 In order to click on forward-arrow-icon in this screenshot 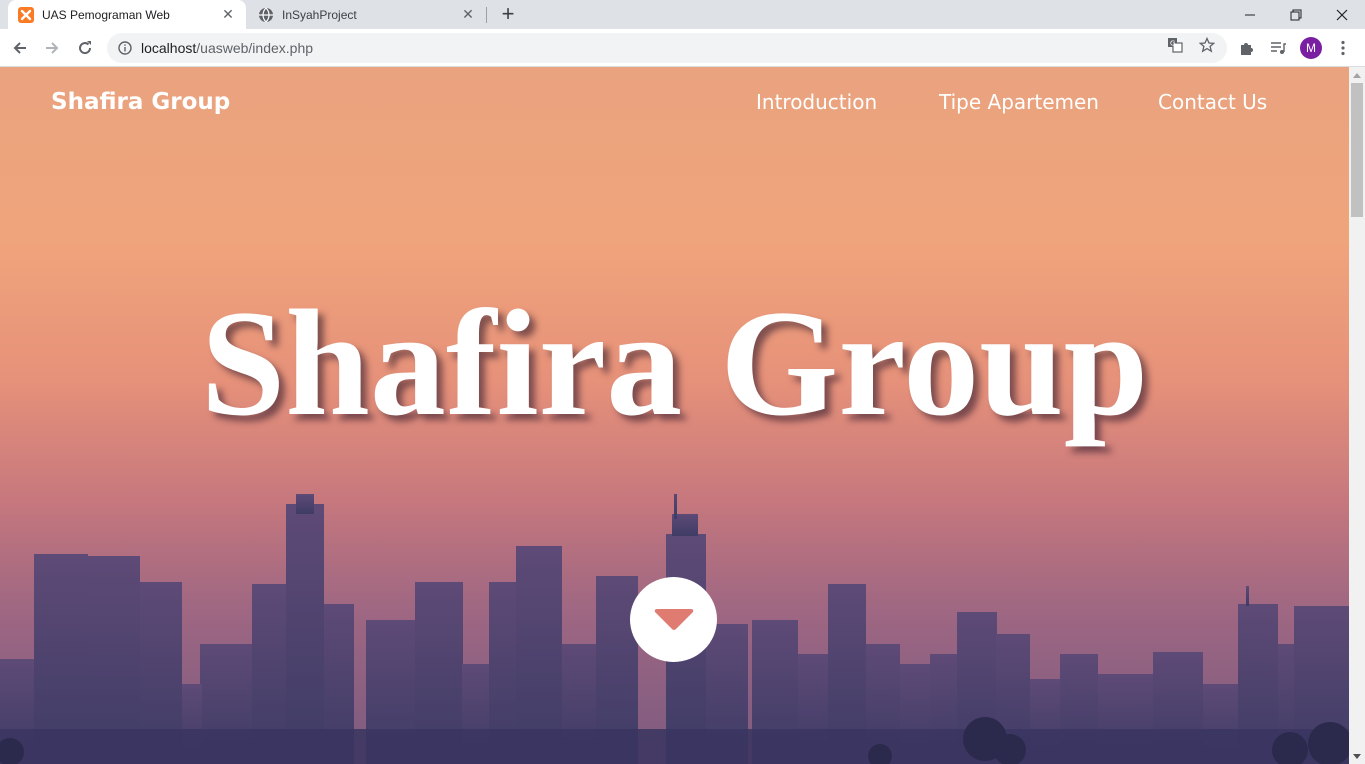, I will do `click(52, 48)`.